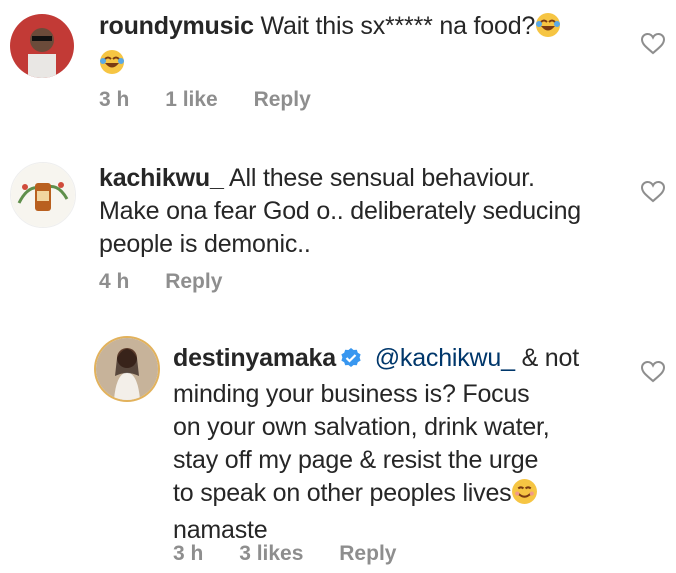  Describe the element at coordinates (445, 358) in the screenshot. I see `mention-link: @kachikwu_` at that location.